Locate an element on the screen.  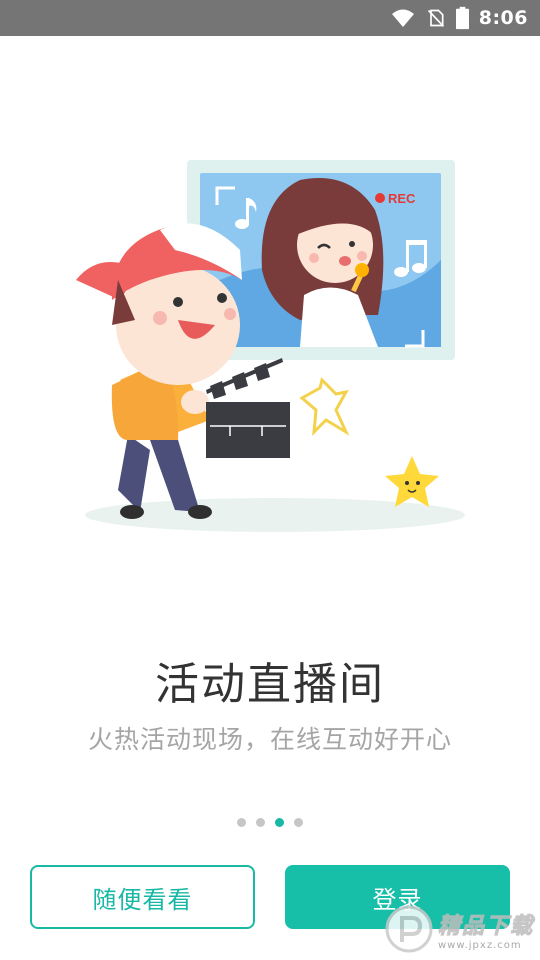
clapperboard-icon is located at coordinates (248, 408).